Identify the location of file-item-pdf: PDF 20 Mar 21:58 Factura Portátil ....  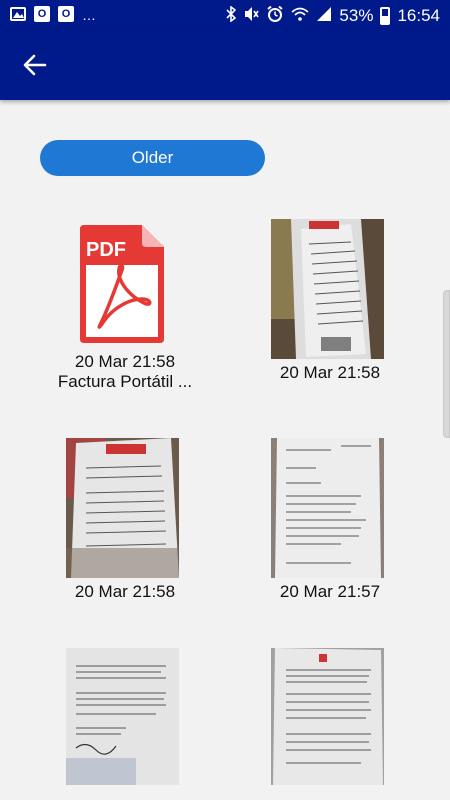
(125, 305).